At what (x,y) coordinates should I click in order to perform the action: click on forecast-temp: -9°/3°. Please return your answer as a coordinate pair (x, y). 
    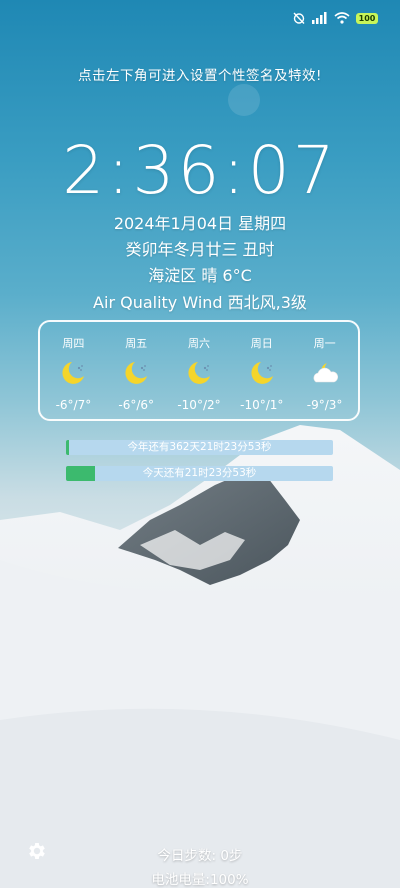
    Looking at the image, I should click on (324, 405).